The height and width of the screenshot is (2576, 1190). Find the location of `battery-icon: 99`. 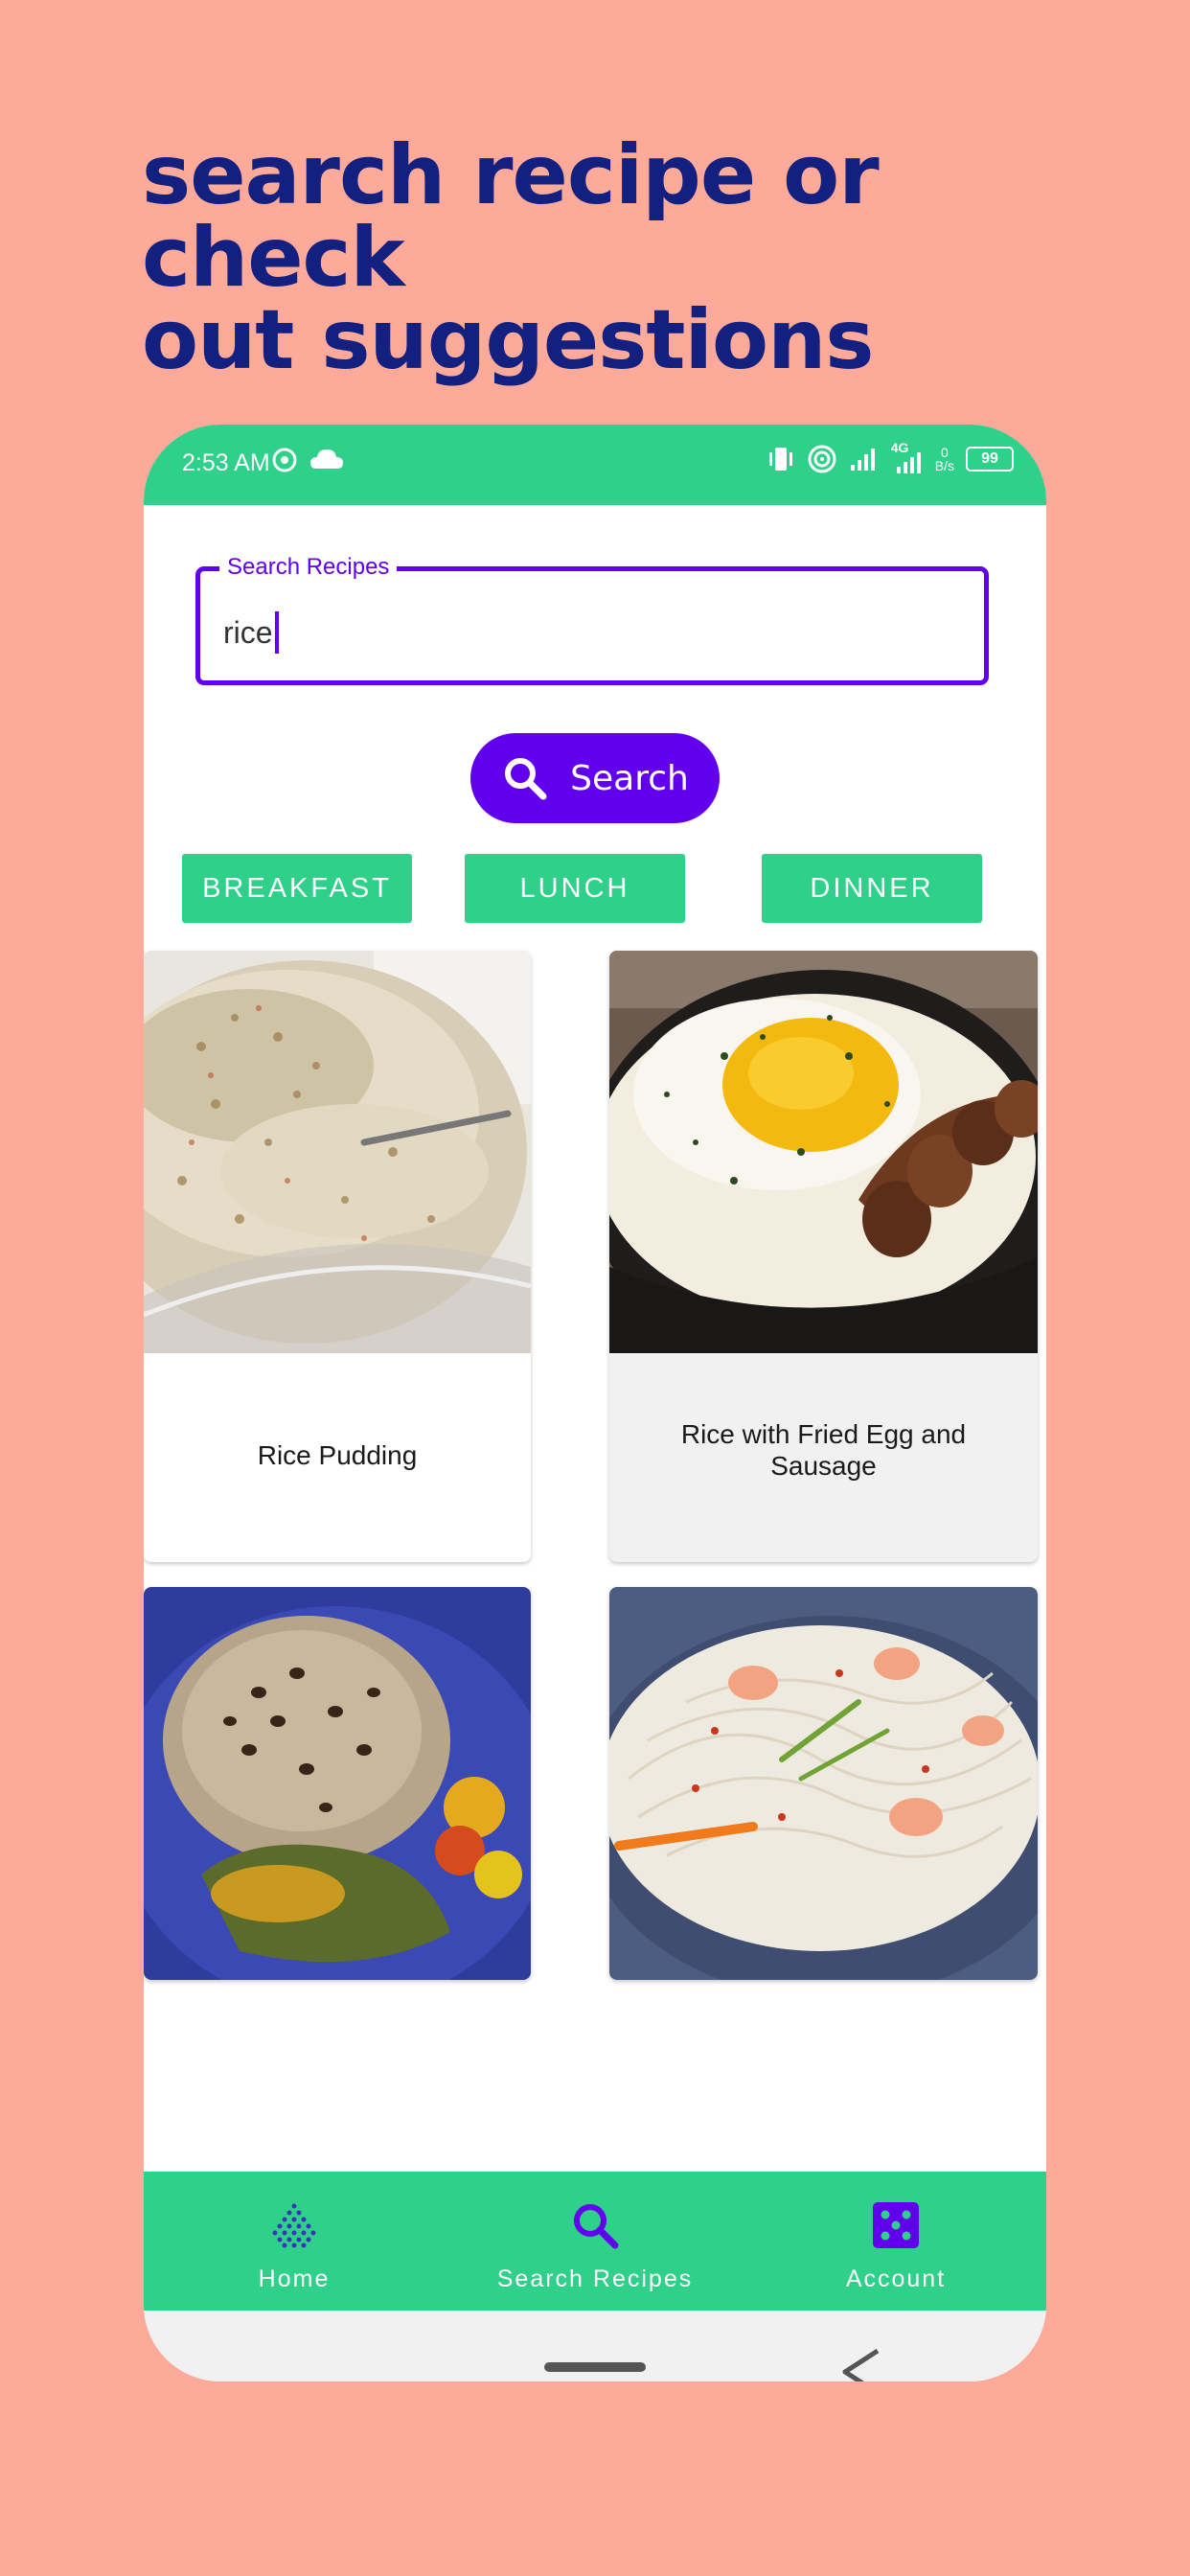

battery-icon: 99 is located at coordinates (990, 459).